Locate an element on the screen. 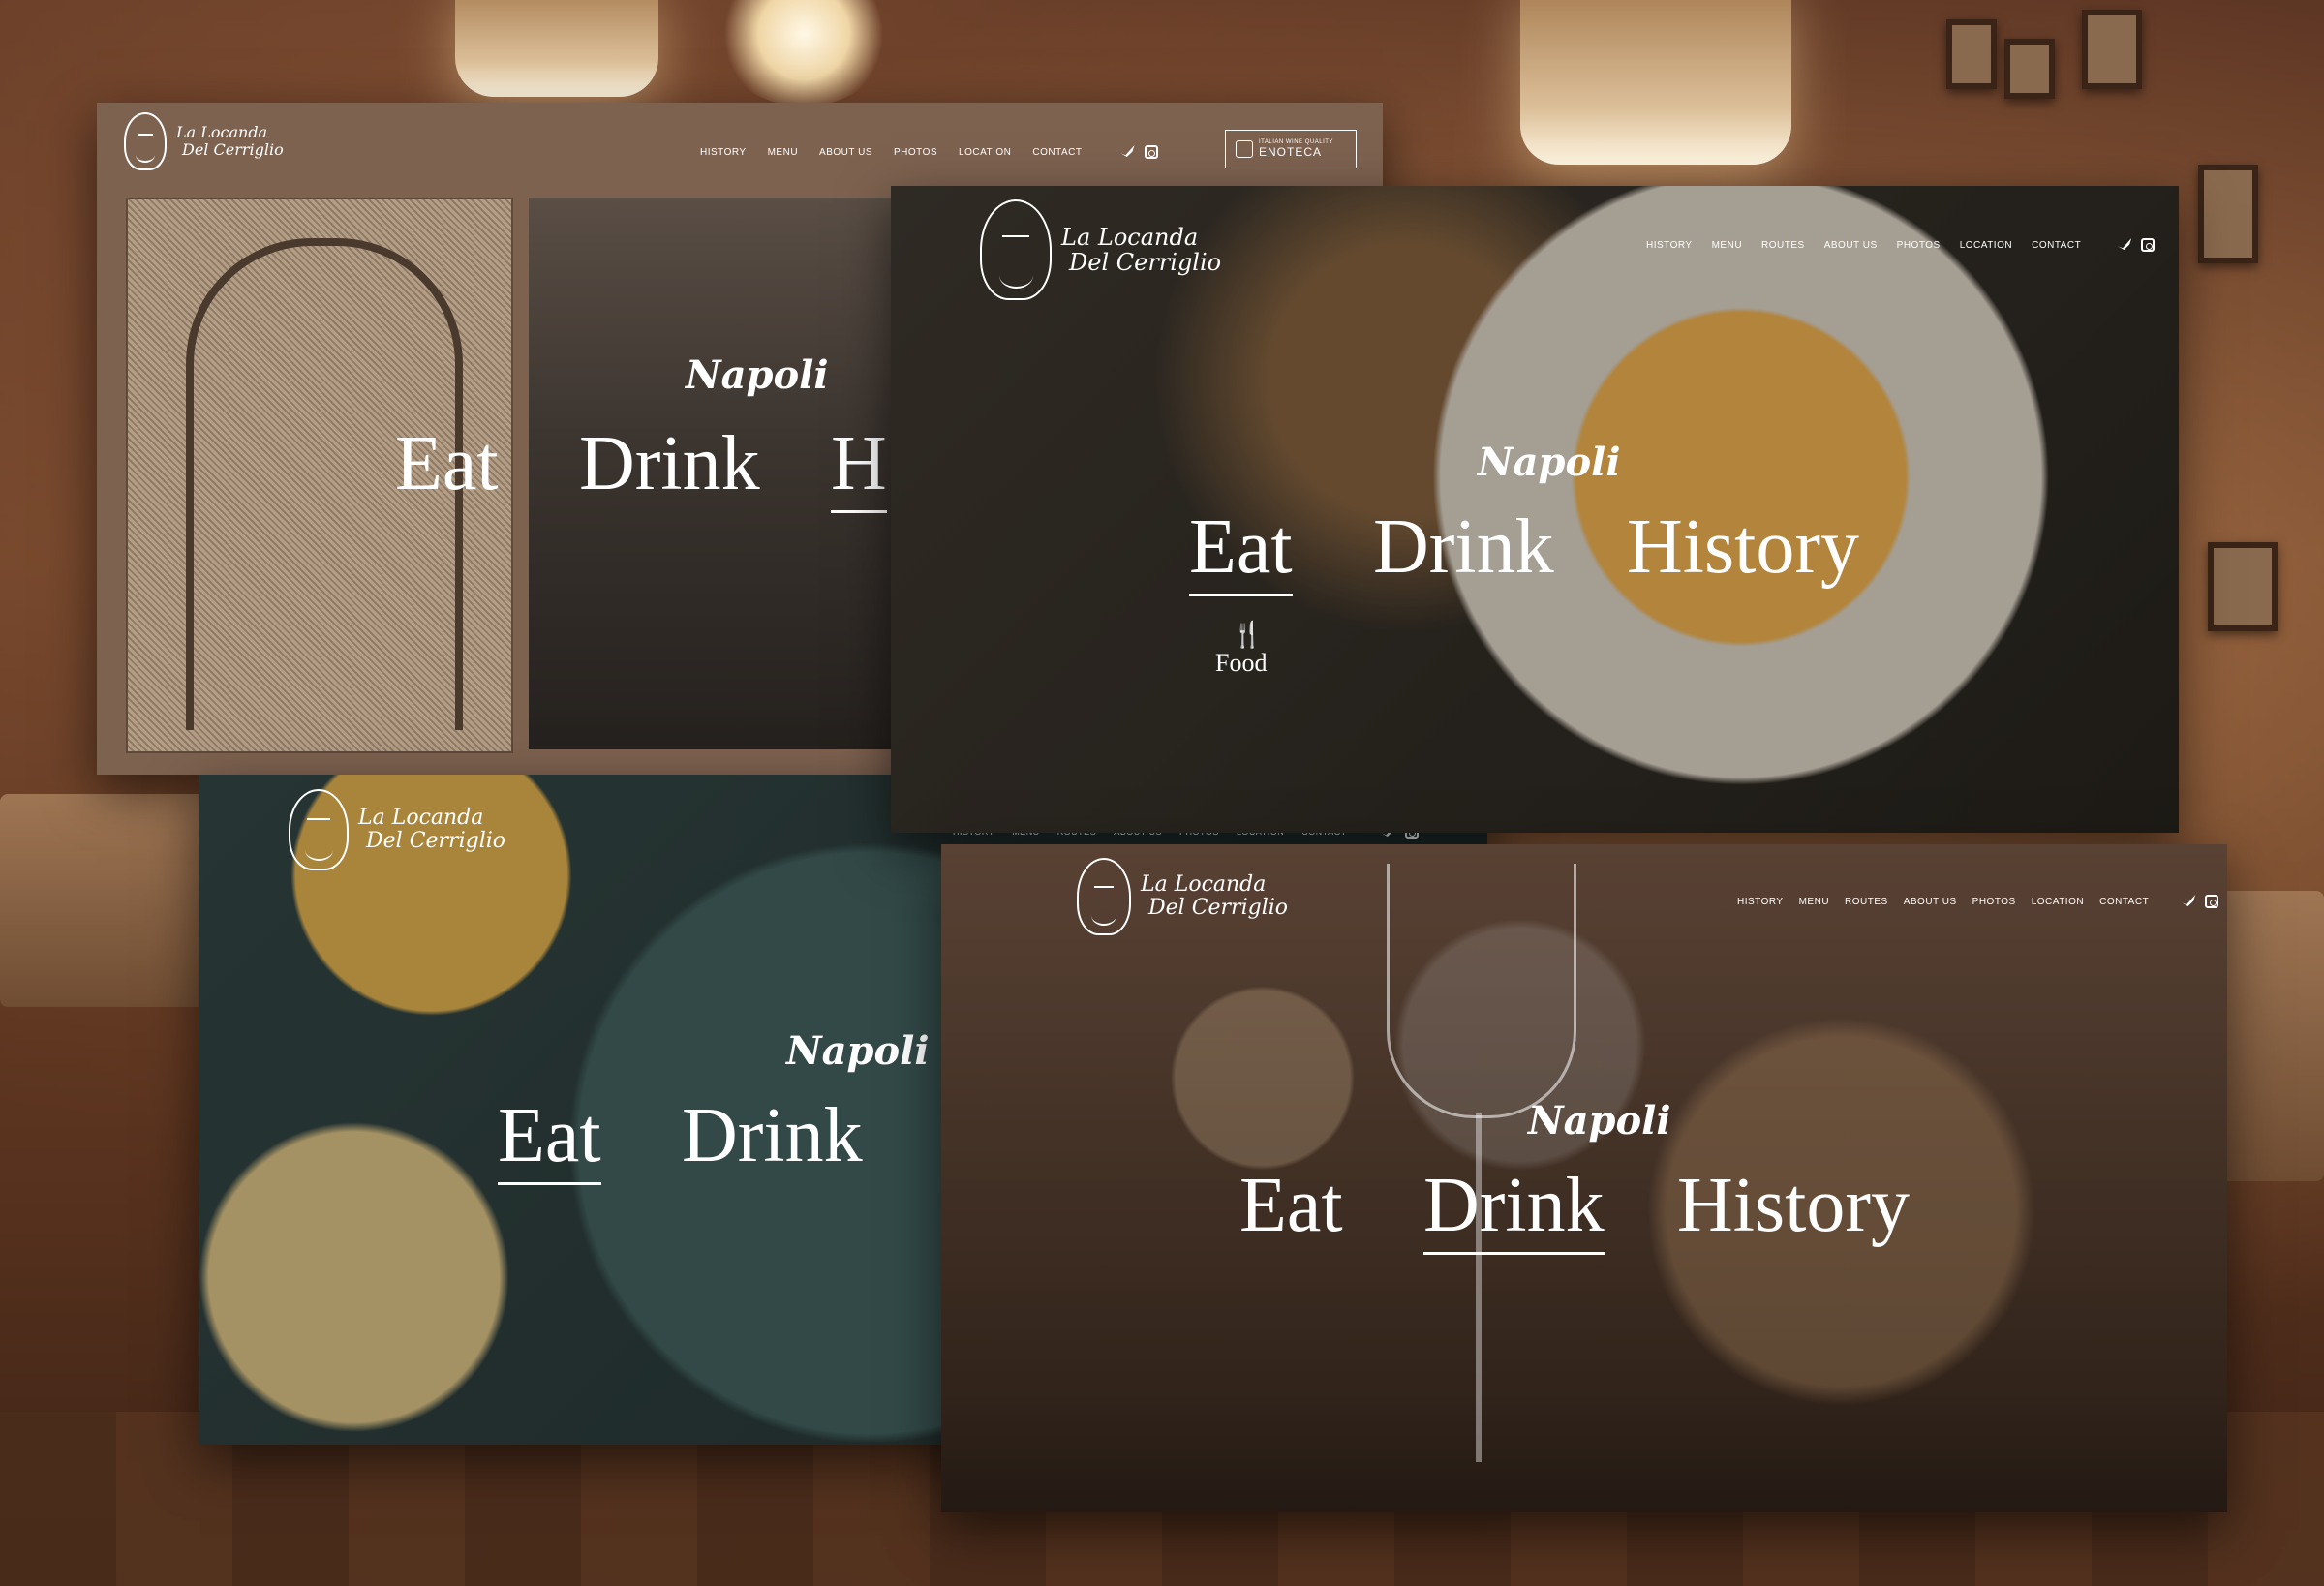  enoteca-title: ENOTECA is located at coordinates (1291, 152).